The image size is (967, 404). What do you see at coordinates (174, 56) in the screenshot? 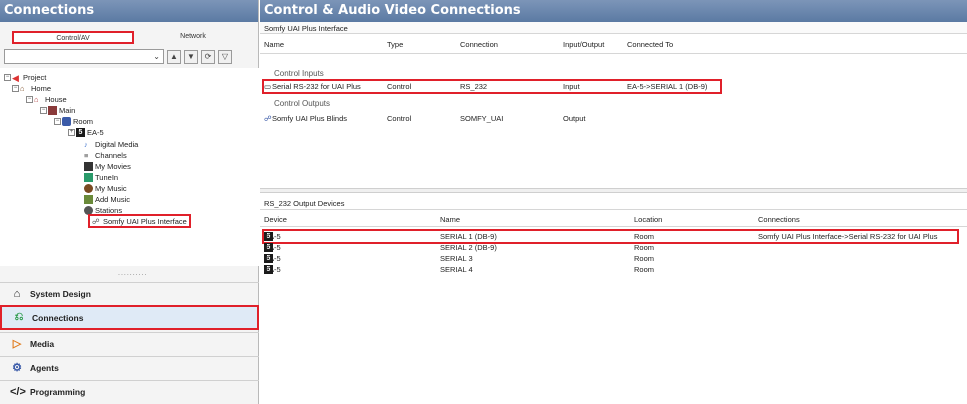
I see `move-up-button: ▲` at bounding box center [174, 56].